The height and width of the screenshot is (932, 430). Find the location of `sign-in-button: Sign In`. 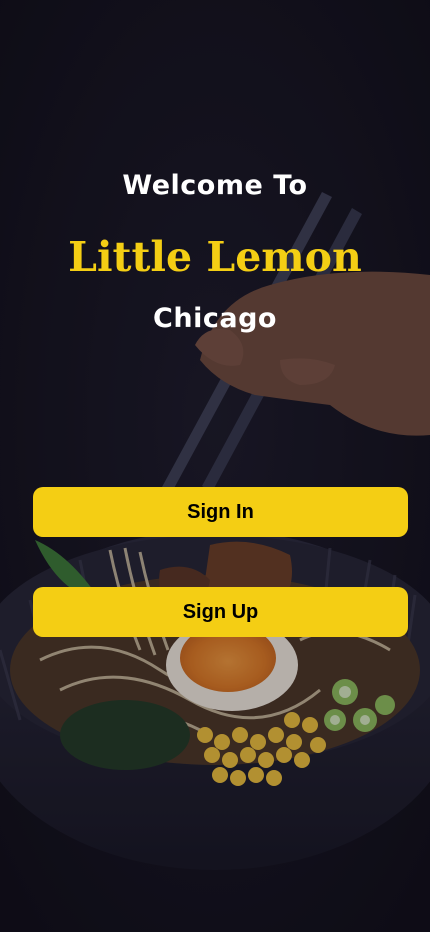

sign-in-button: Sign In is located at coordinates (220, 512).